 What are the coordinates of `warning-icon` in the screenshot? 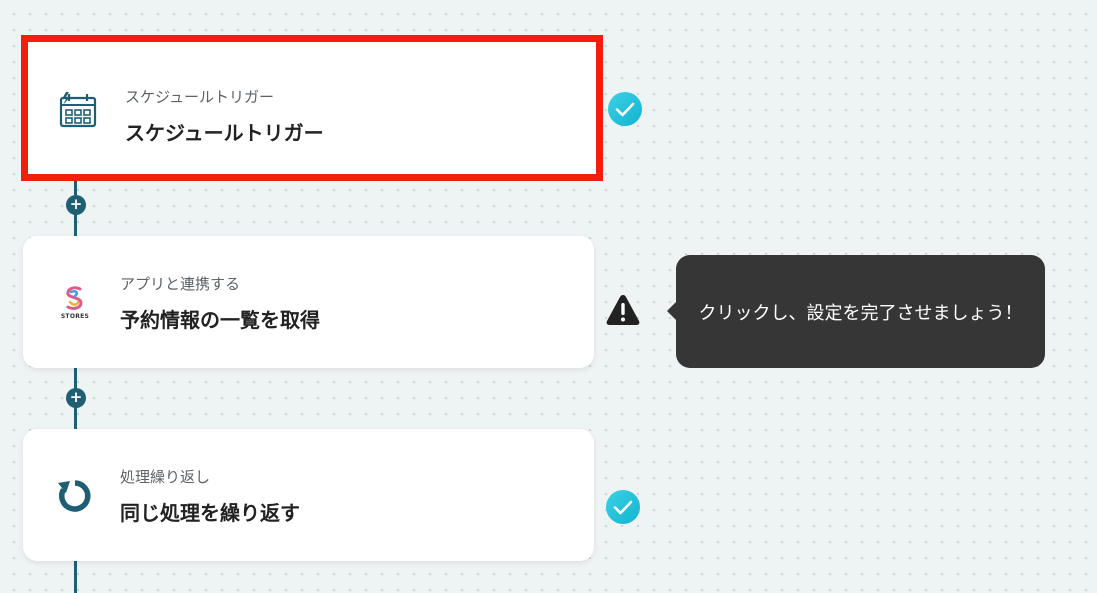 It's located at (623, 311).